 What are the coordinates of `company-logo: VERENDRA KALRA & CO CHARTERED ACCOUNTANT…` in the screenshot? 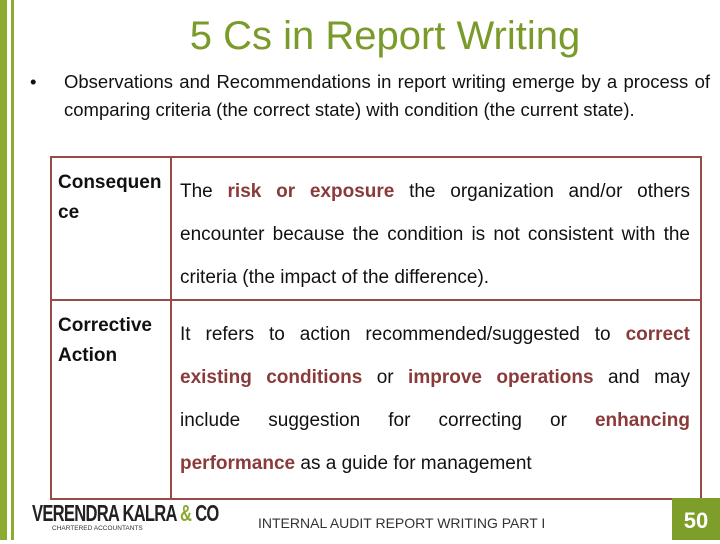 It's located at (161, 516).